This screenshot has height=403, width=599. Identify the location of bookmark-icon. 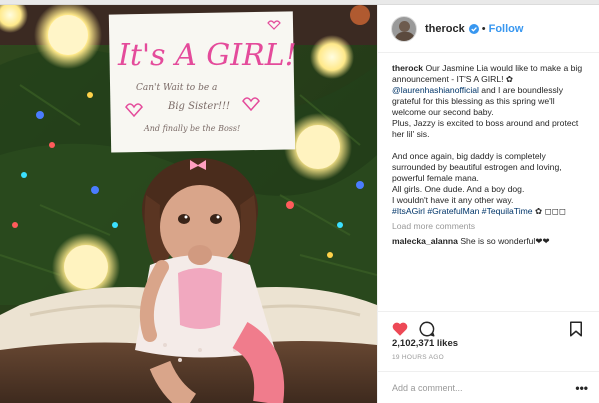
(576, 329).